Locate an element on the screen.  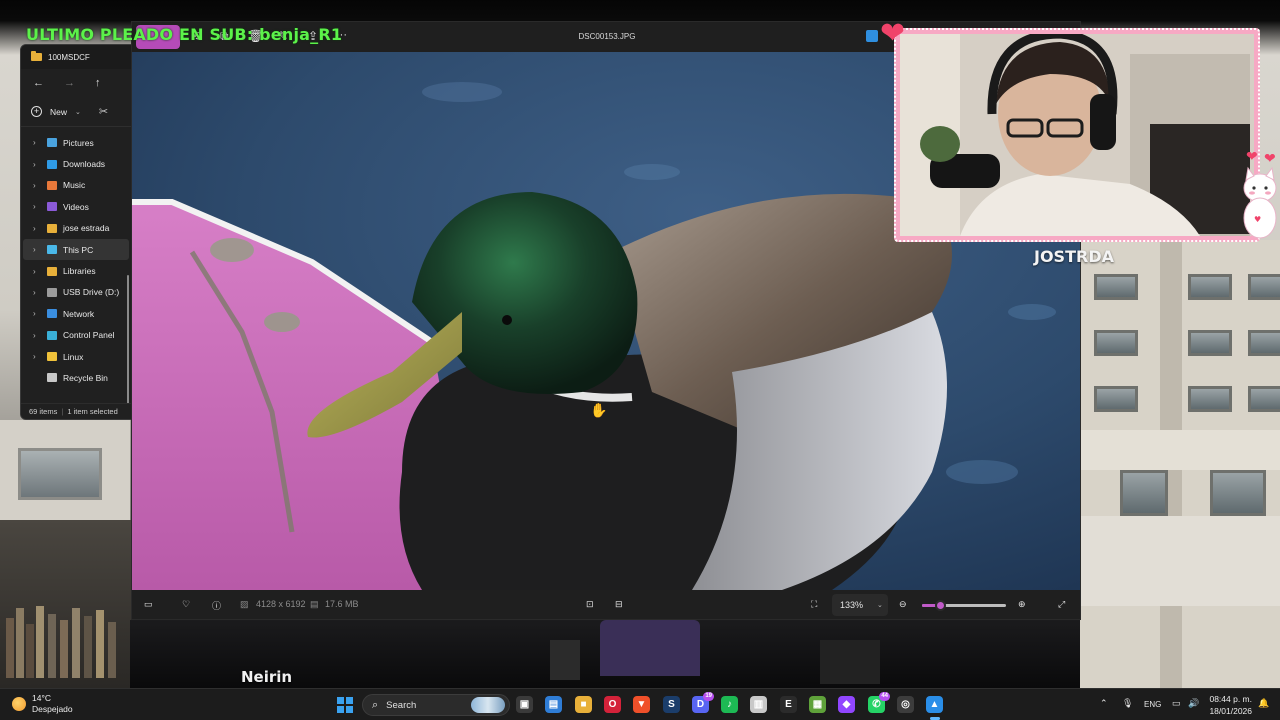
language-indicator: ENG is located at coordinates (1152, 704).